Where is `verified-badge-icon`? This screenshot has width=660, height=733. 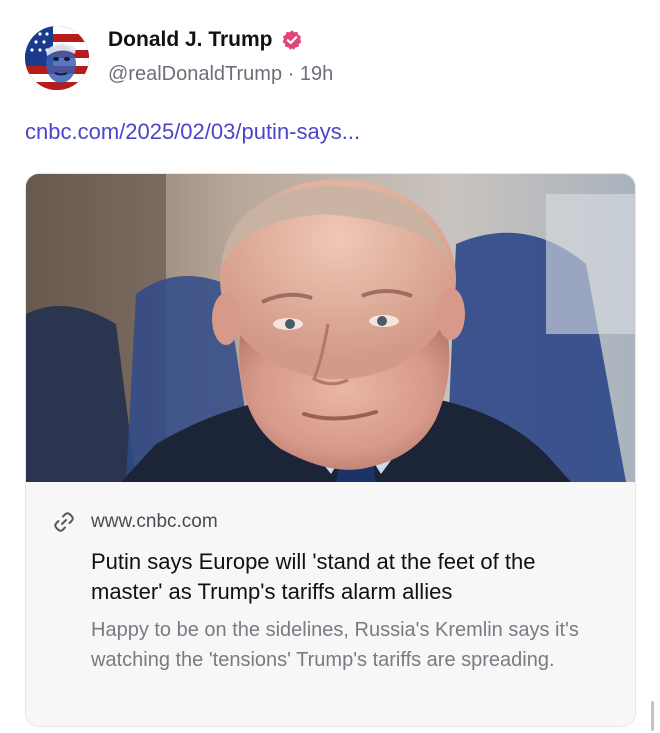 verified-badge-icon is located at coordinates (291, 40).